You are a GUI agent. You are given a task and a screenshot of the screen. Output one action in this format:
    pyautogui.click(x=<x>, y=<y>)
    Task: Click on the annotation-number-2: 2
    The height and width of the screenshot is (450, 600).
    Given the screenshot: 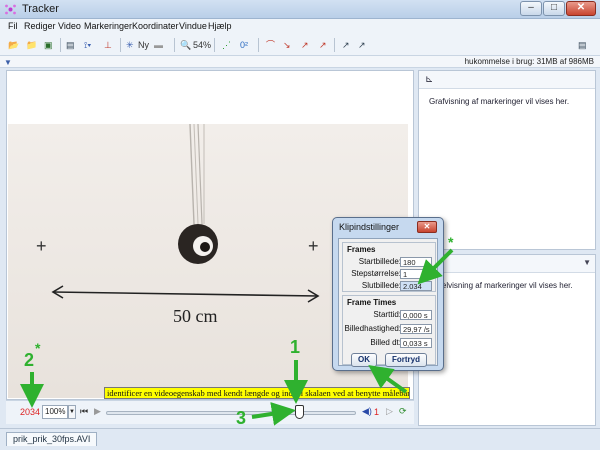 What is the action you would take?
    pyautogui.click(x=29, y=360)
    